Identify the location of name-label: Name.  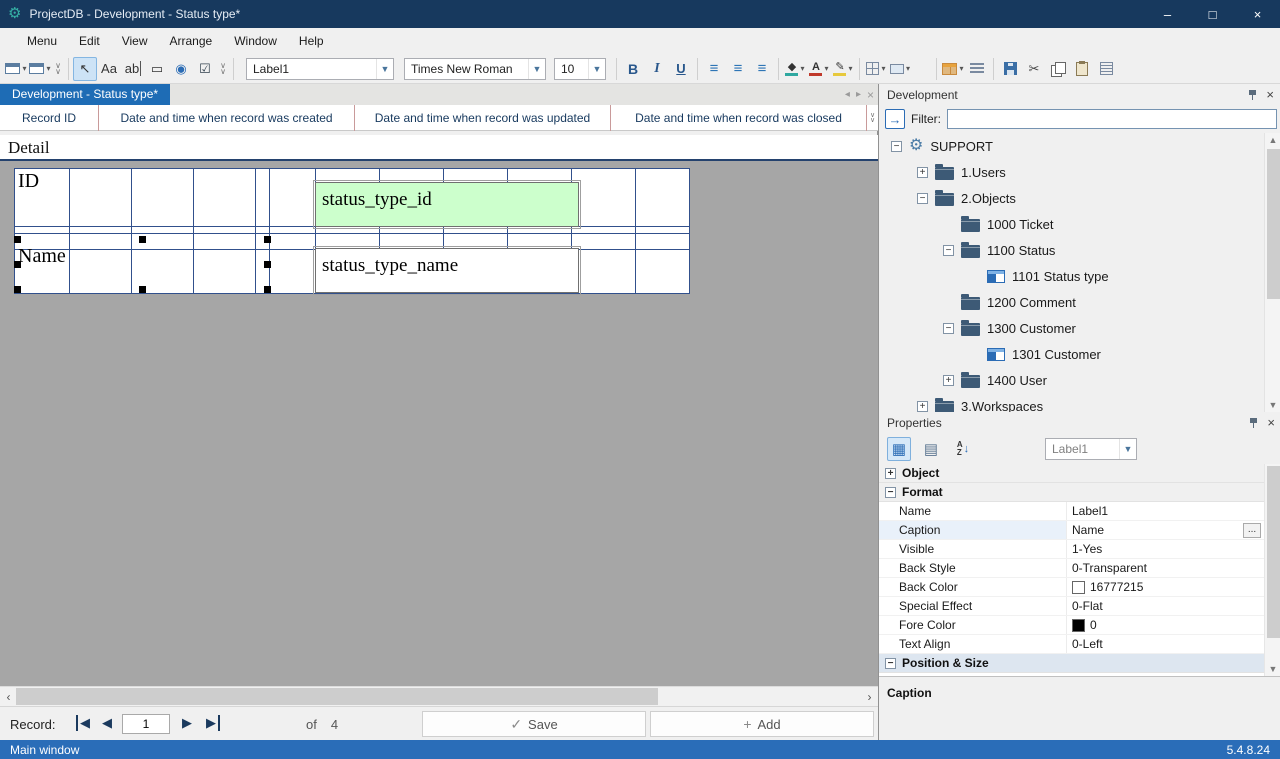
(42, 256).